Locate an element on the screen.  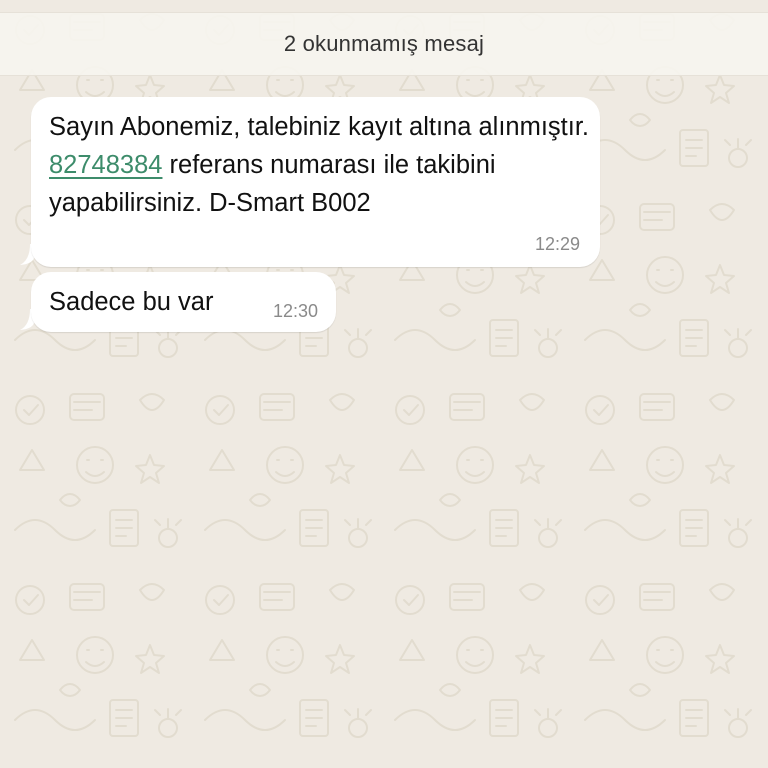
message-timestamp: 12:30 is located at coordinates (295, 311).